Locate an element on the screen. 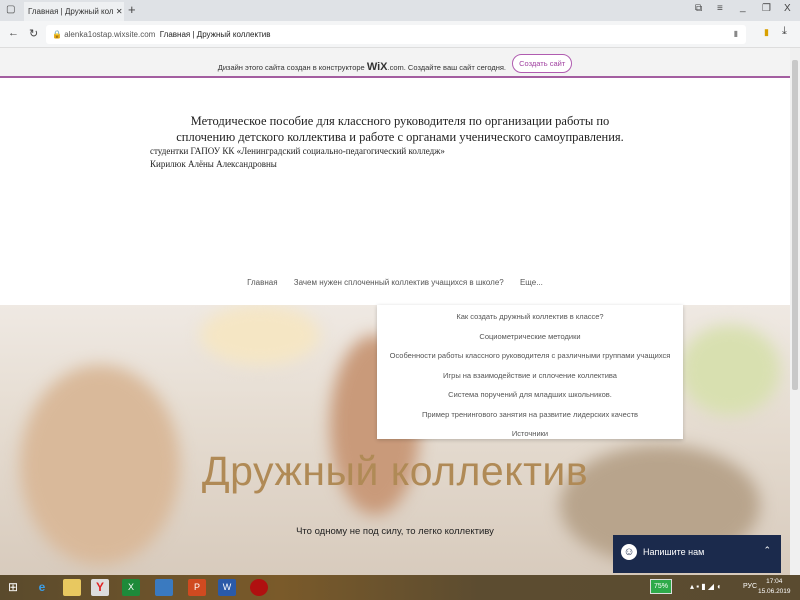 The height and width of the screenshot is (600, 800). scrollbar-thumb is located at coordinates (795, 225).